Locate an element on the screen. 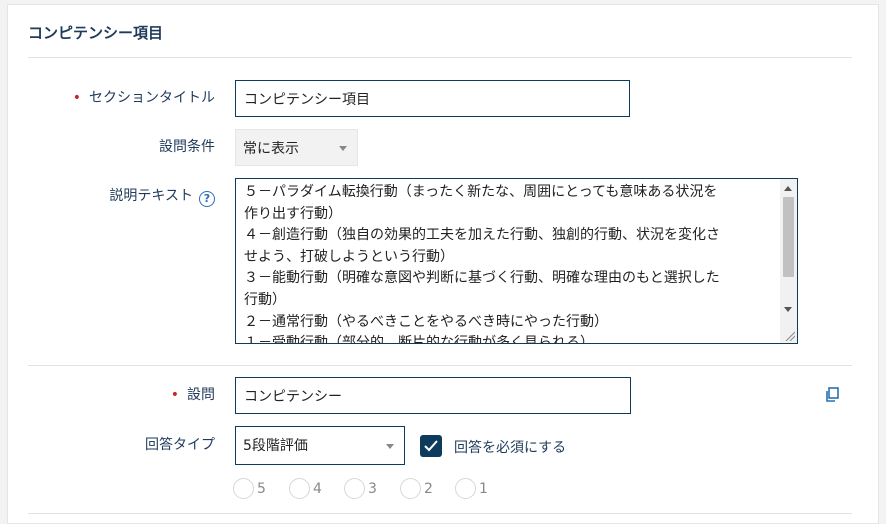 This screenshot has height=524, width=886. rating-label: 3 is located at coordinates (372, 488).